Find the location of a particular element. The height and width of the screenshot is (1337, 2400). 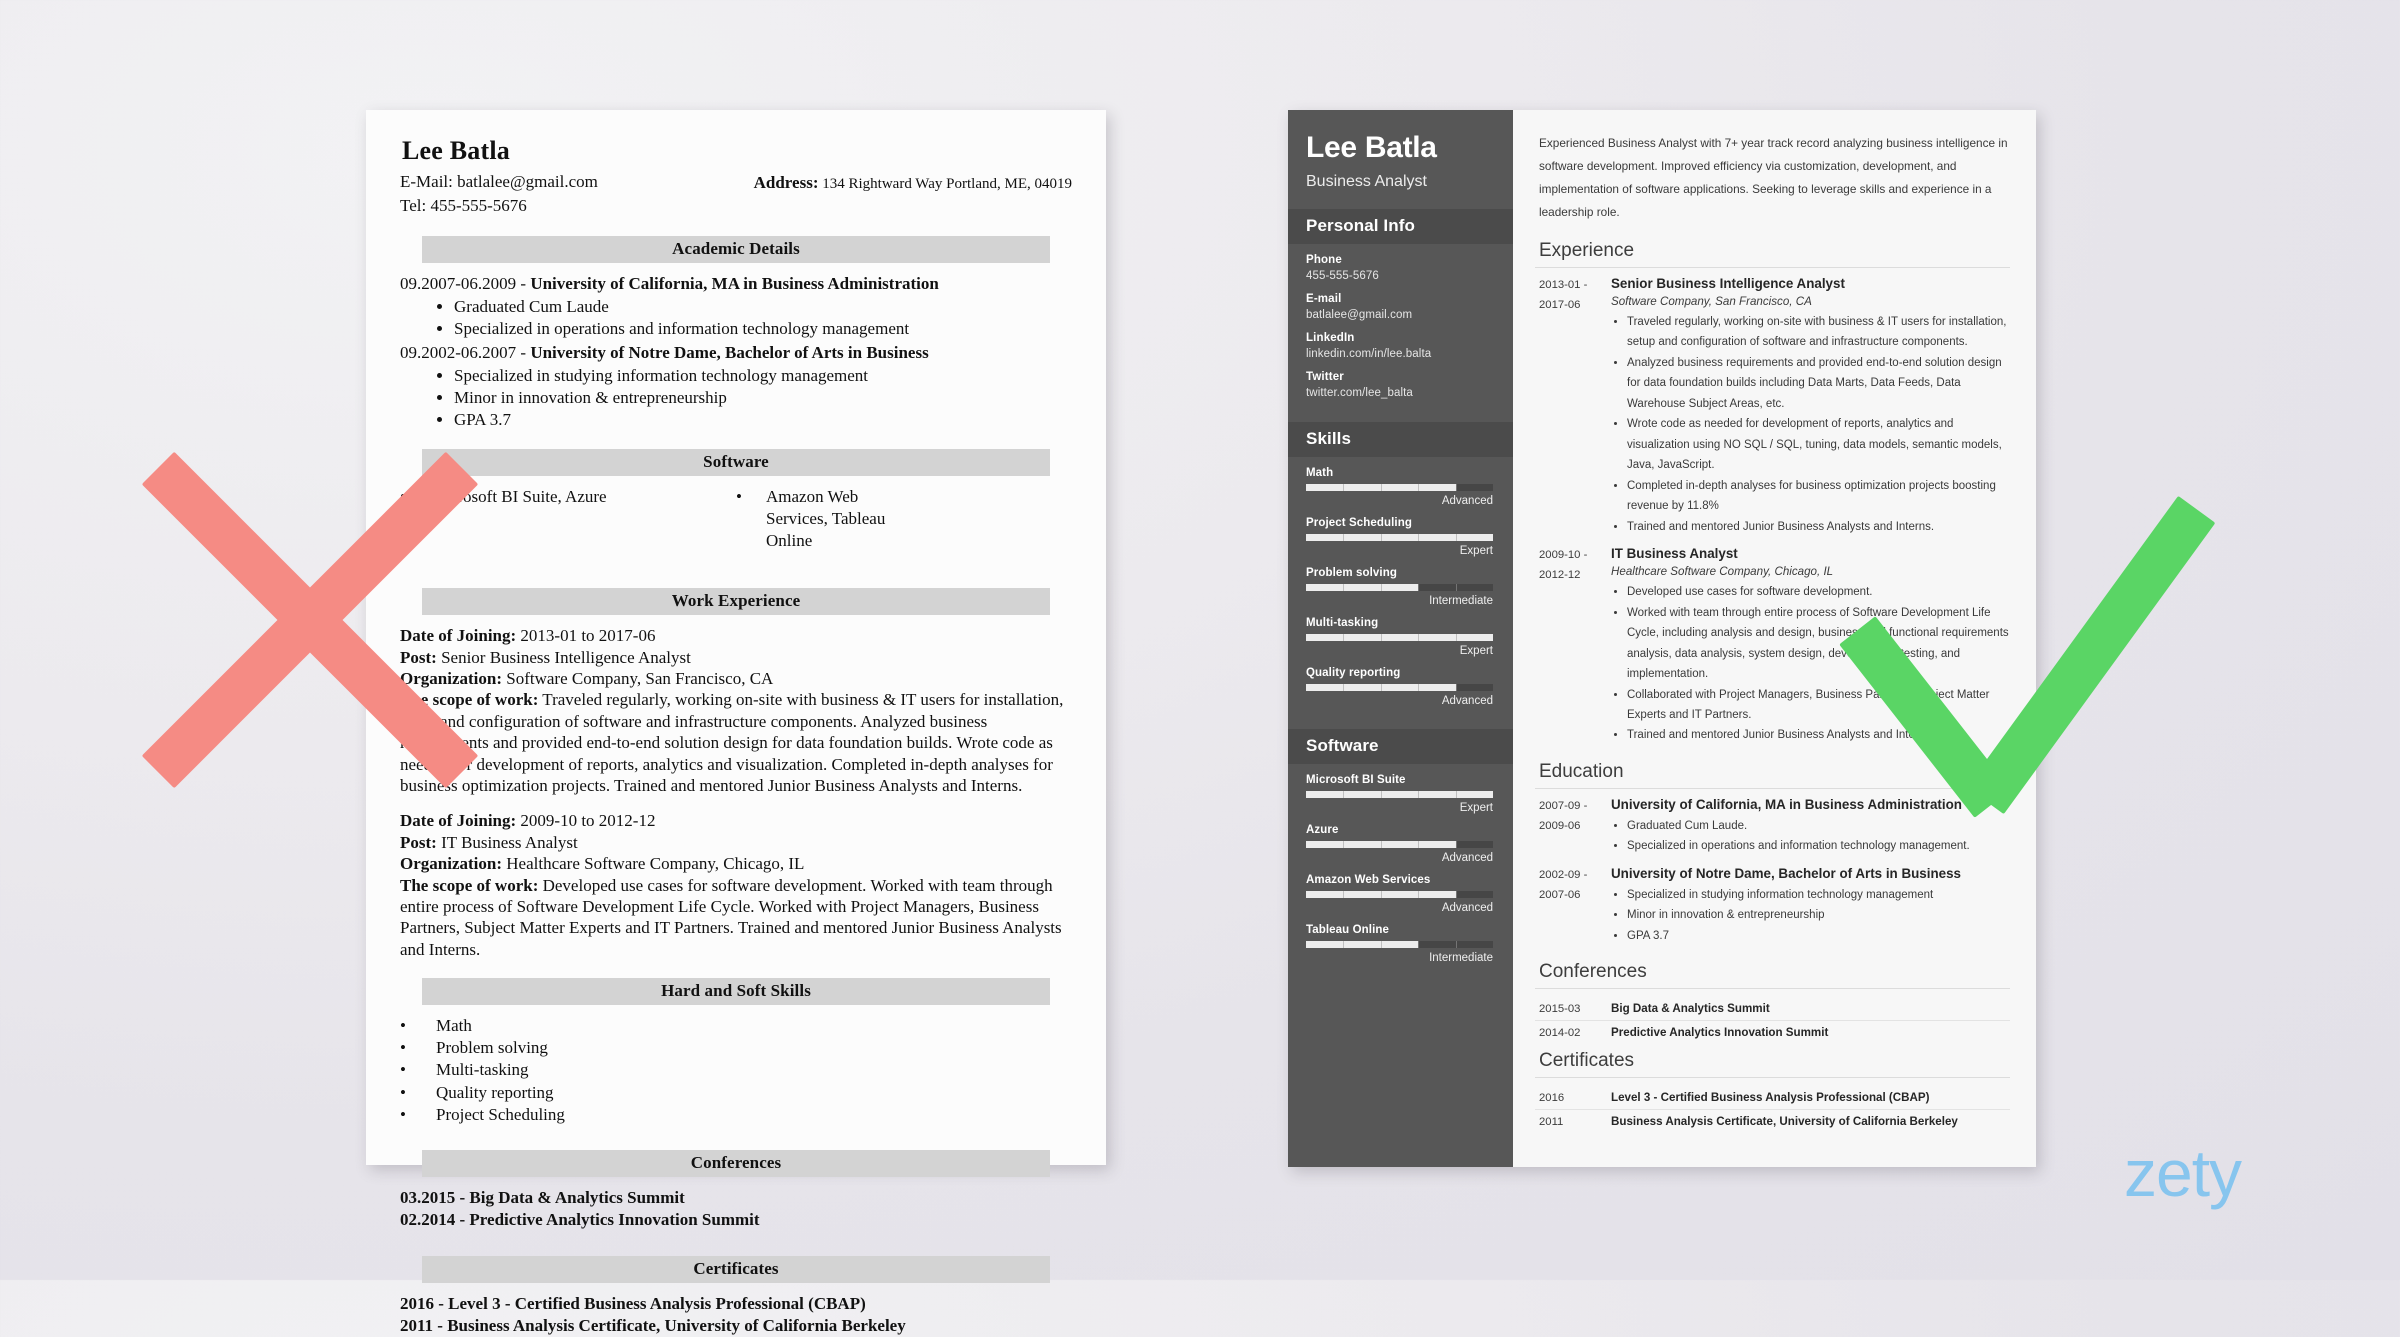

row-title: Big Data & Analytics Summit is located at coordinates (1690, 1009).